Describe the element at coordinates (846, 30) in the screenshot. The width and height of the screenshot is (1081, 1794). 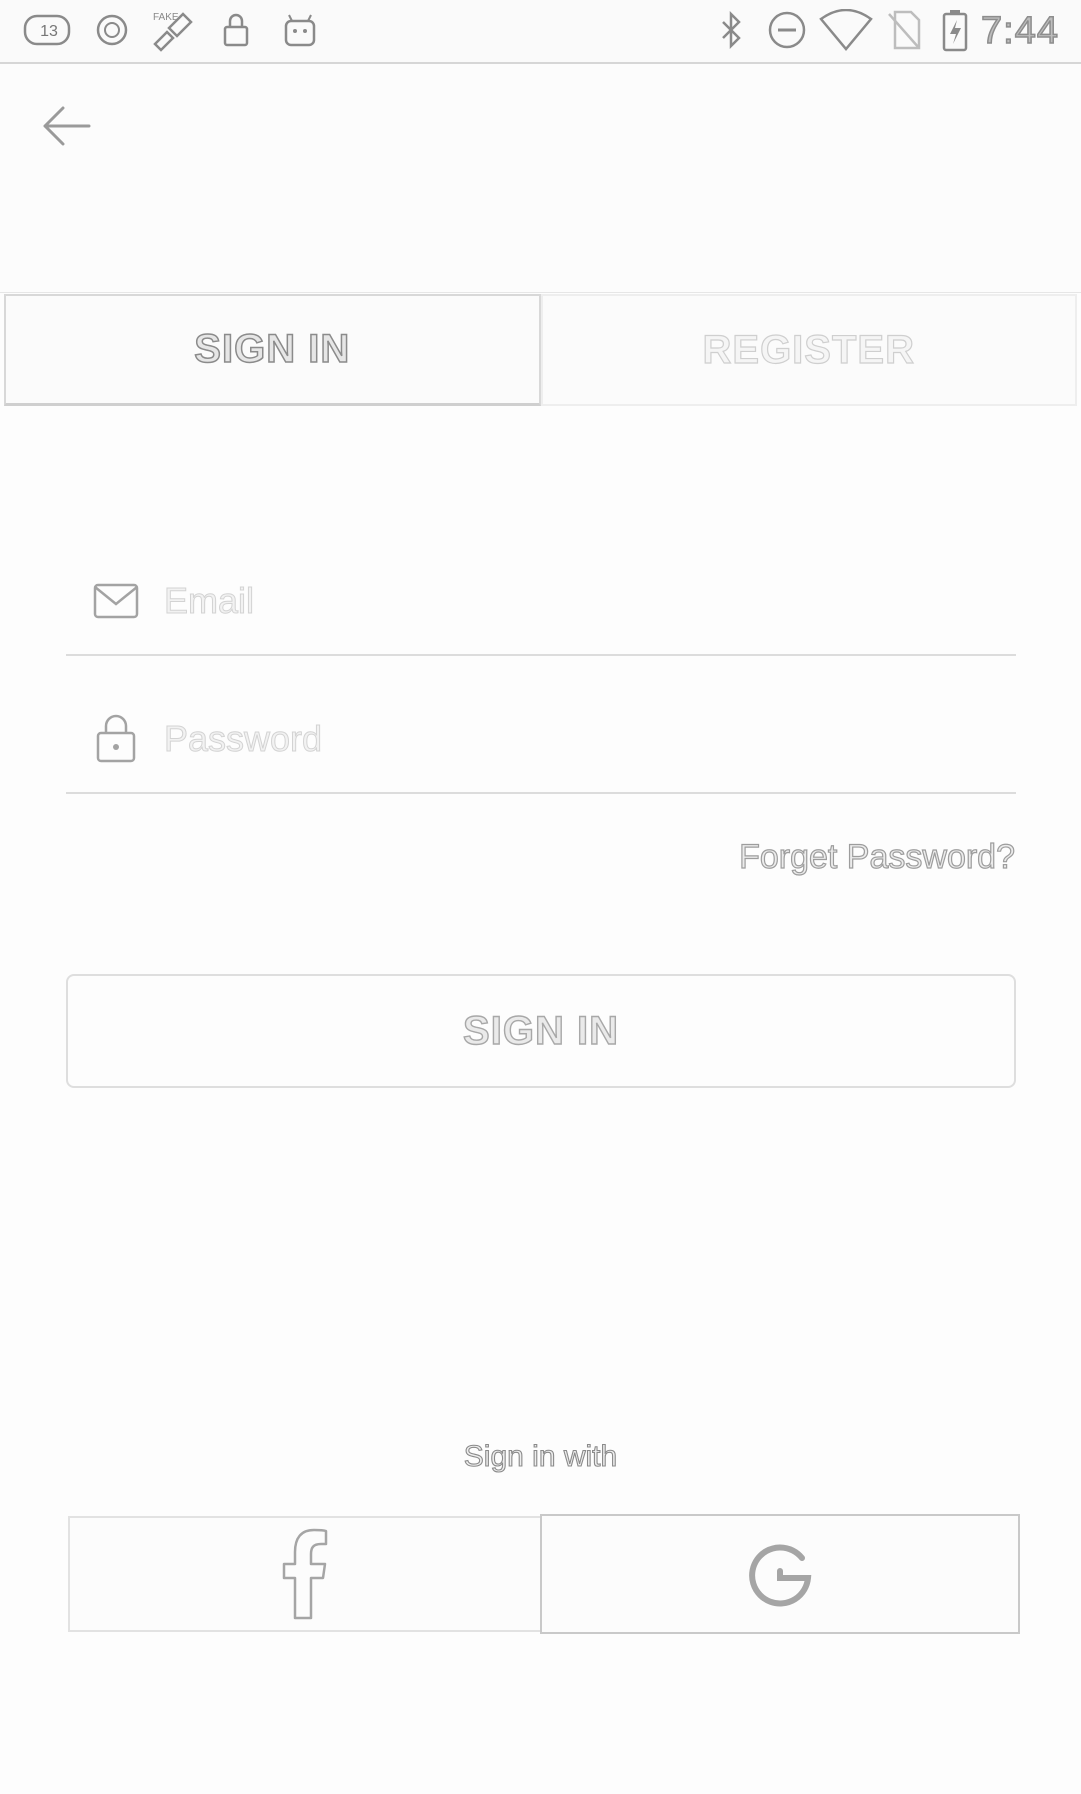
I see `wifi-icon` at that location.